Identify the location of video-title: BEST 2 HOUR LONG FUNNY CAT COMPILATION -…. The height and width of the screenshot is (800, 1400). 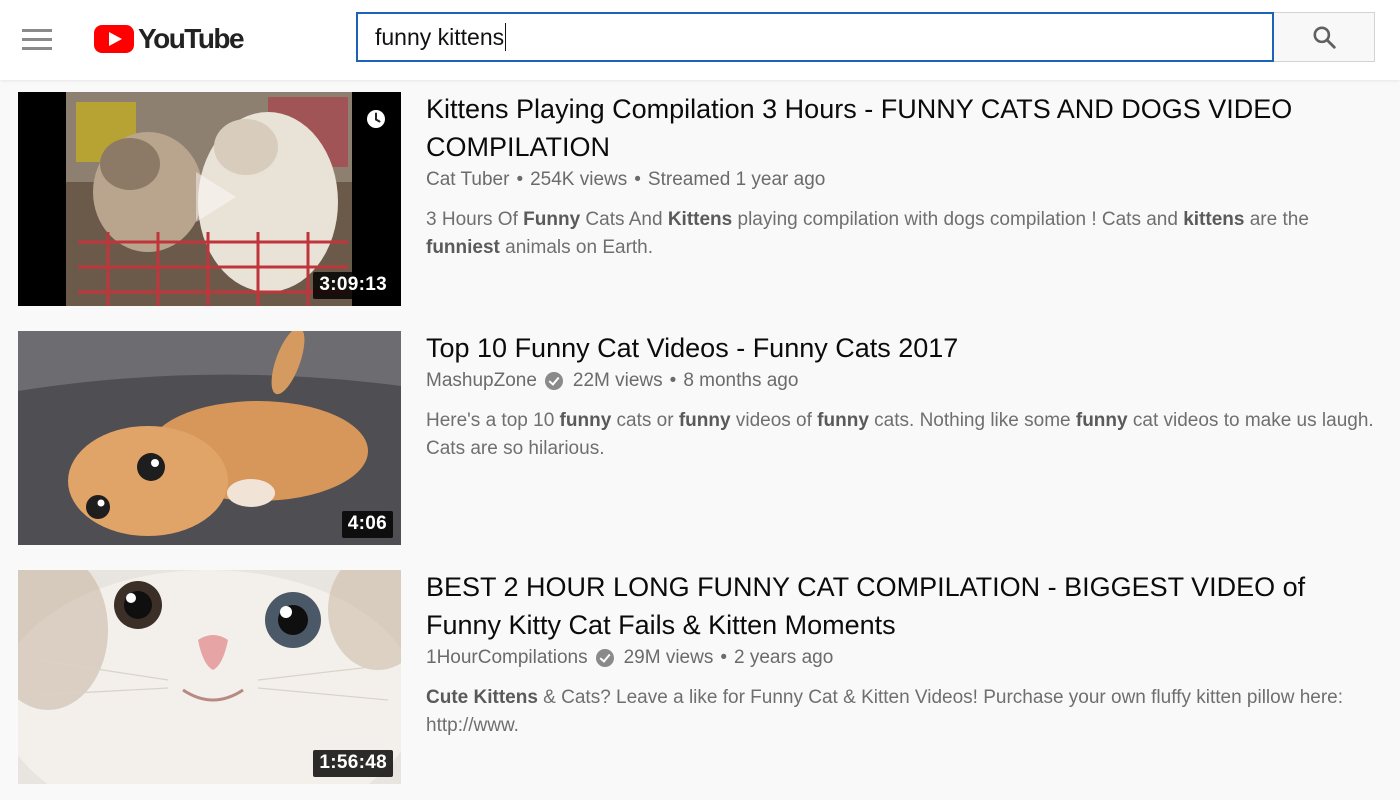
(906, 606).